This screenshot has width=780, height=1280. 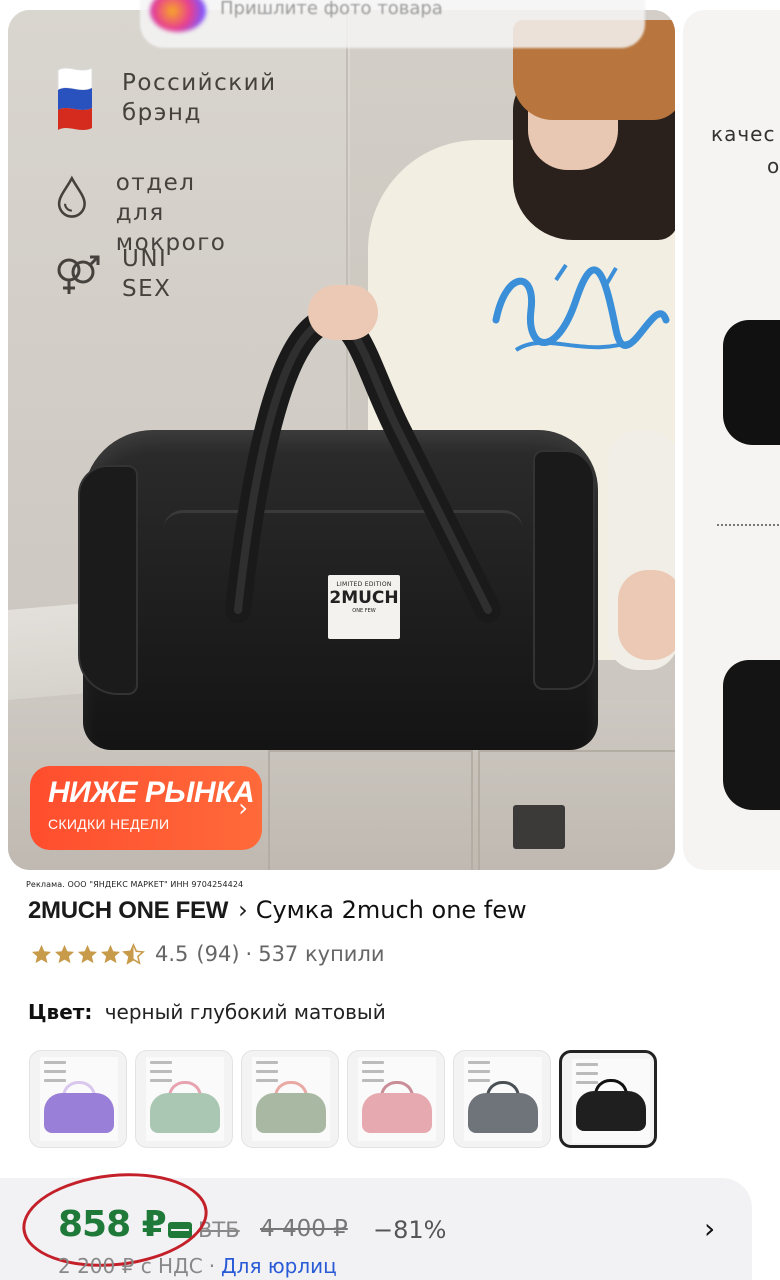 I want to click on color-variant-thumbnails, so click(x=347, y=1099).